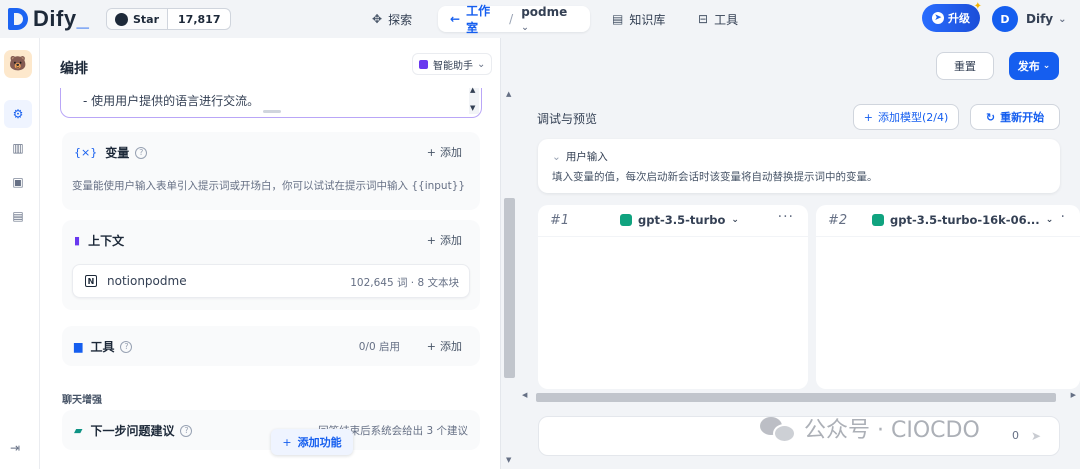  Describe the element at coordinates (444, 240) in the screenshot. I see `add-context-button: + 添加` at that location.